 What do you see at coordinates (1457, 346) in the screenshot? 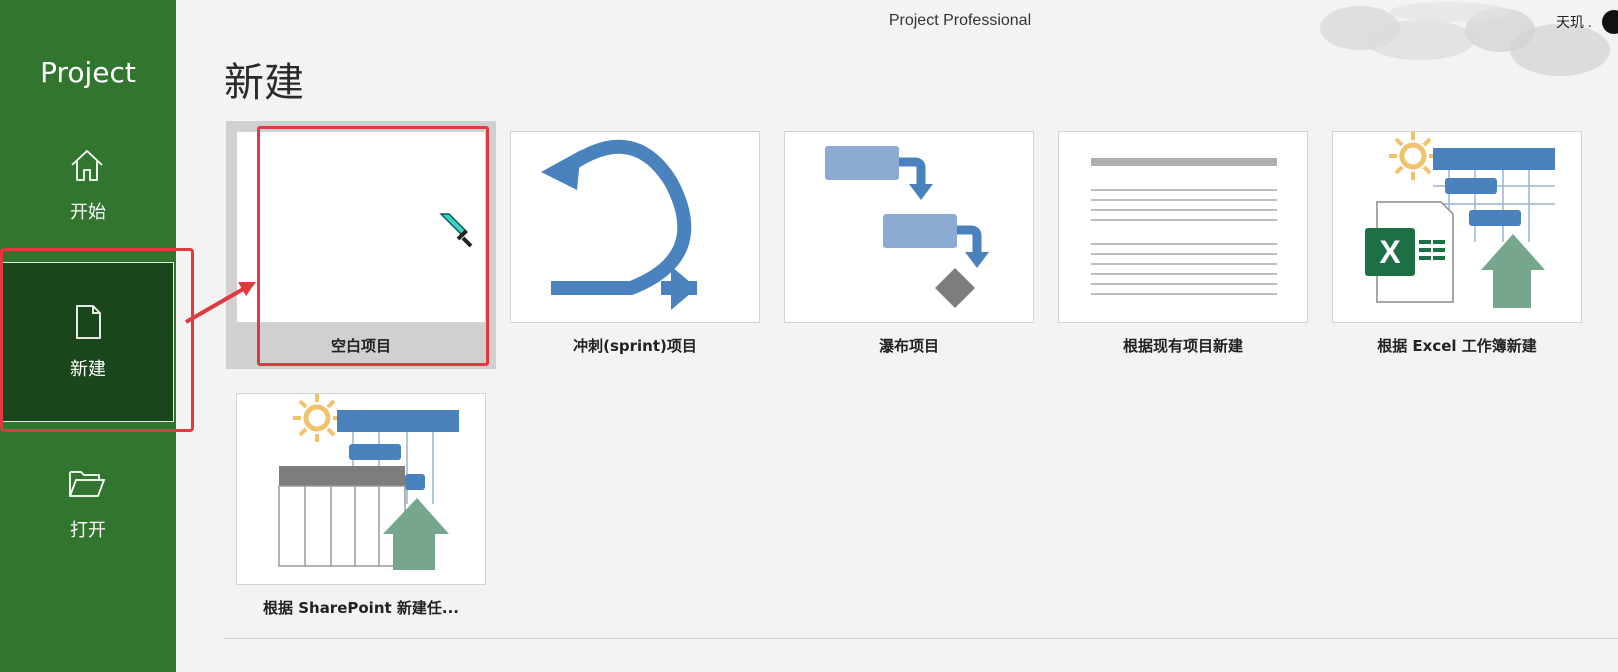
I see `template-label: 根据 Excel 工作簿新建` at bounding box center [1457, 346].